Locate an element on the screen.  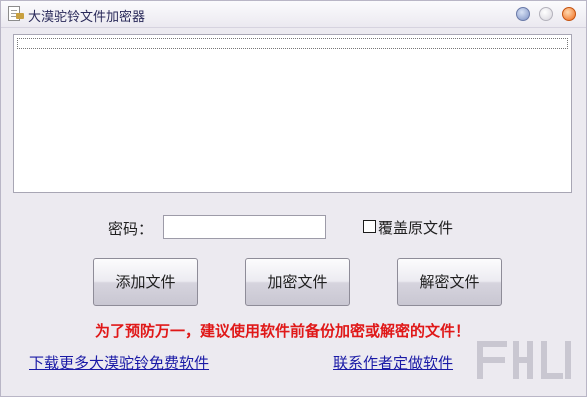
password-input is located at coordinates (244, 227).